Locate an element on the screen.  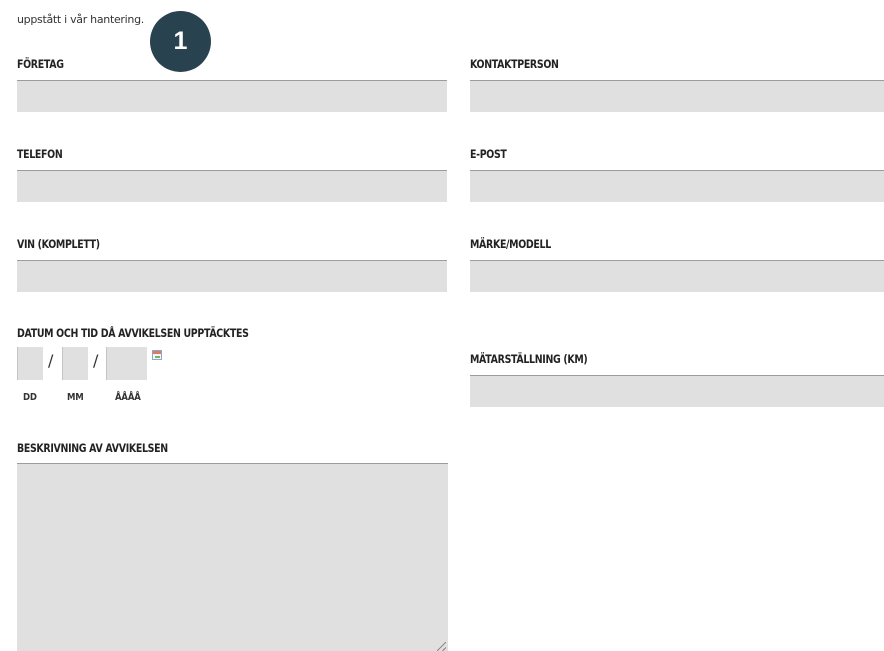
month-format-label: MM is located at coordinates (75, 397).